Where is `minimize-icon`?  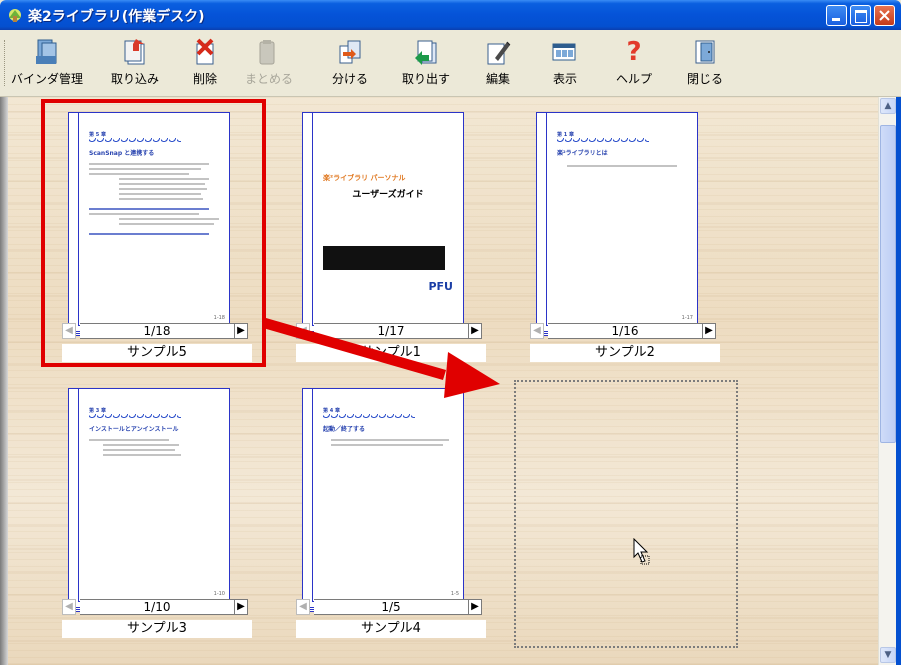 minimize-icon is located at coordinates (836, 19).